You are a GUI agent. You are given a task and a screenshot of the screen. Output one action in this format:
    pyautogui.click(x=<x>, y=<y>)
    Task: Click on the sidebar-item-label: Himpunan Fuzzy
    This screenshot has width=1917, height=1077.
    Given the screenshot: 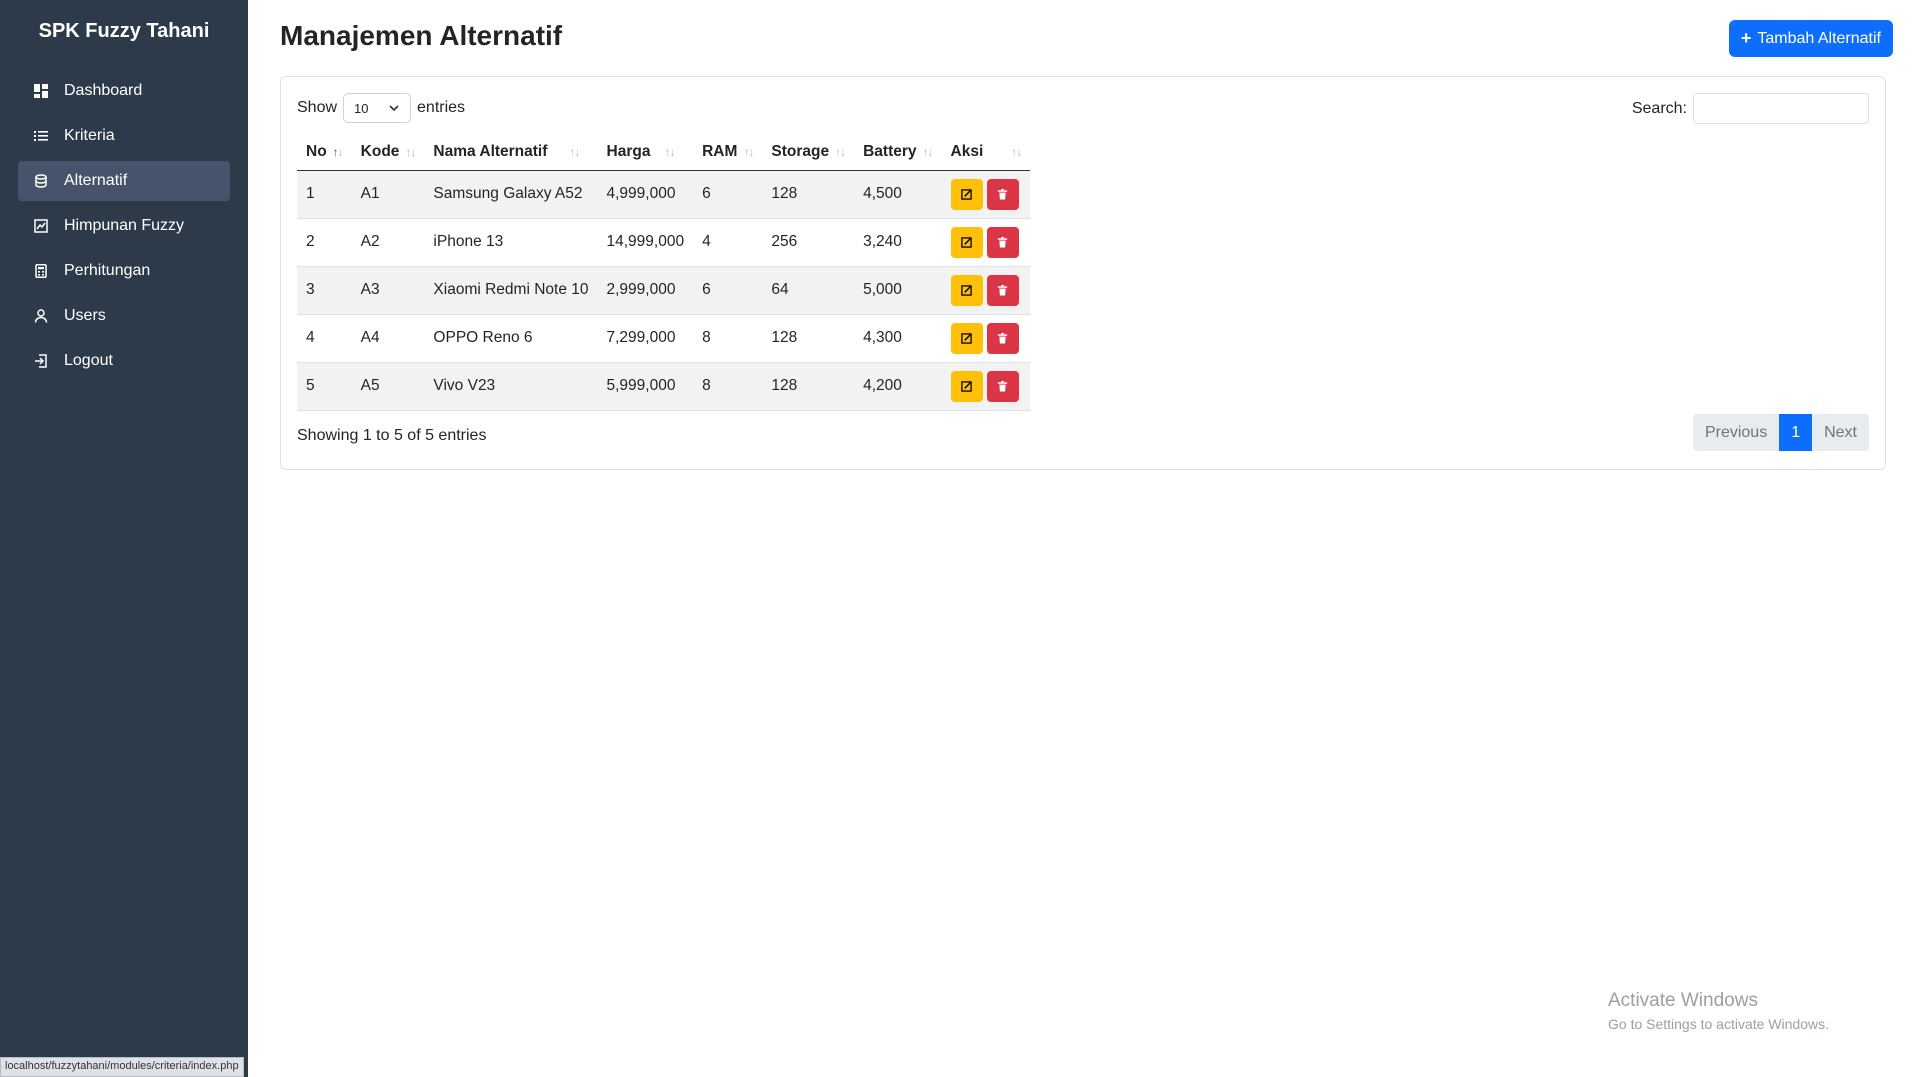 What is the action you would take?
    pyautogui.click(x=124, y=225)
    